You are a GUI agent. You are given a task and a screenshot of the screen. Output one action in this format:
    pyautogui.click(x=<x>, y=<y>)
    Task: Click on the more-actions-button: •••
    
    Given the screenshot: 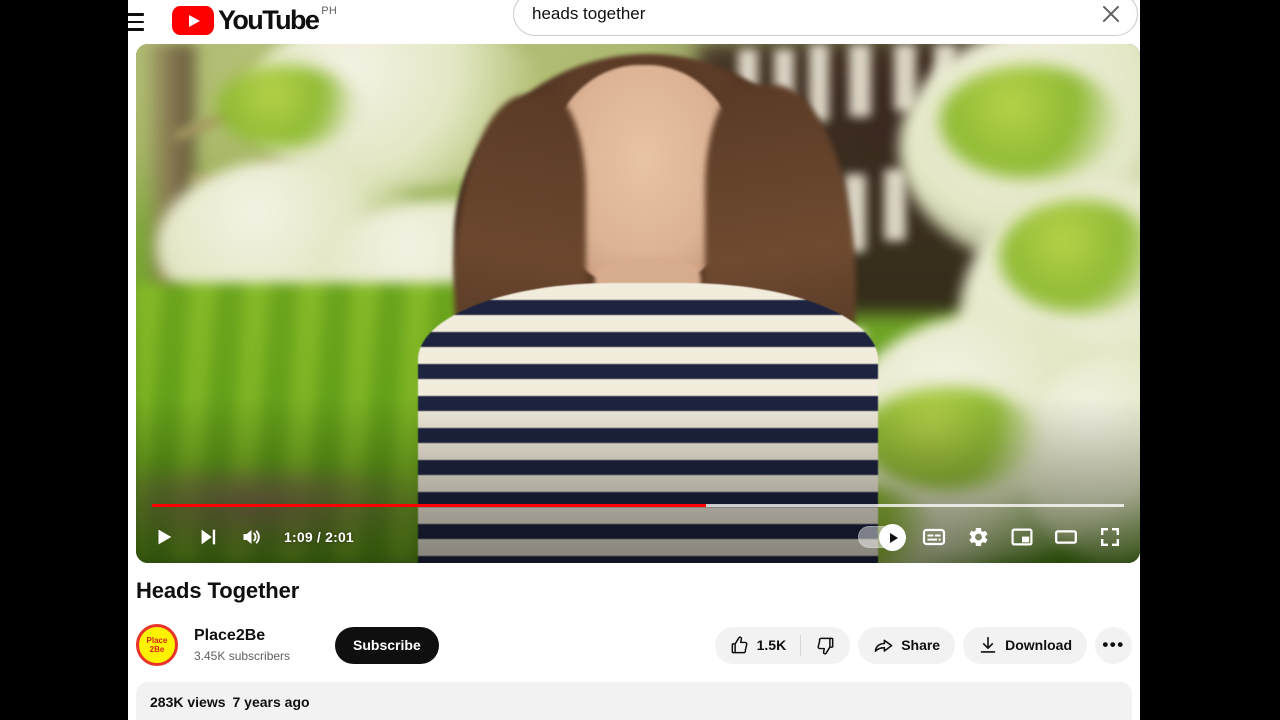 What is the action you would take?
    pyautogui.click(x=1113, y=645)
    